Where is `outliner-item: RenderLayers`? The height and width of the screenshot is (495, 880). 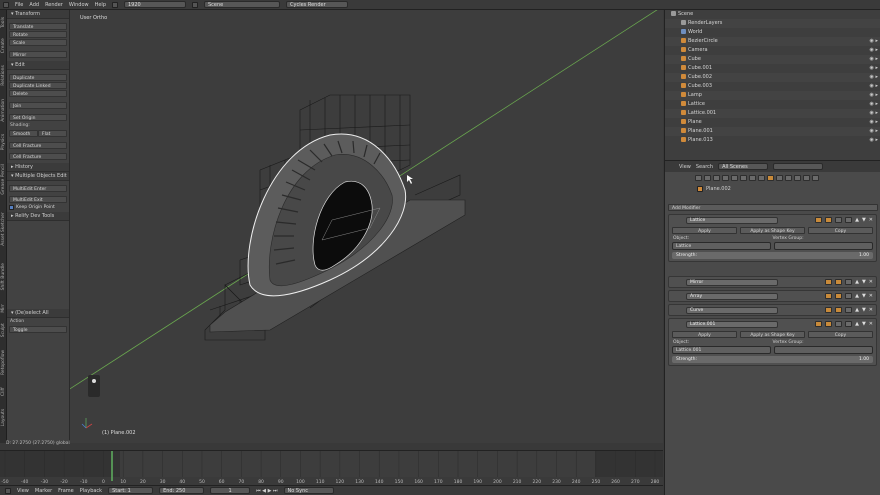 outliner-item: RenderLayers is located at coordinates (772, 23).